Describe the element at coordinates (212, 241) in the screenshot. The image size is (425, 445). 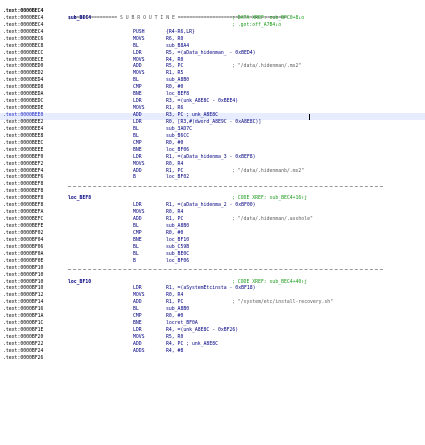
I see `listing-line: .text:0000BF04 BNE loc_BF10` at that location.